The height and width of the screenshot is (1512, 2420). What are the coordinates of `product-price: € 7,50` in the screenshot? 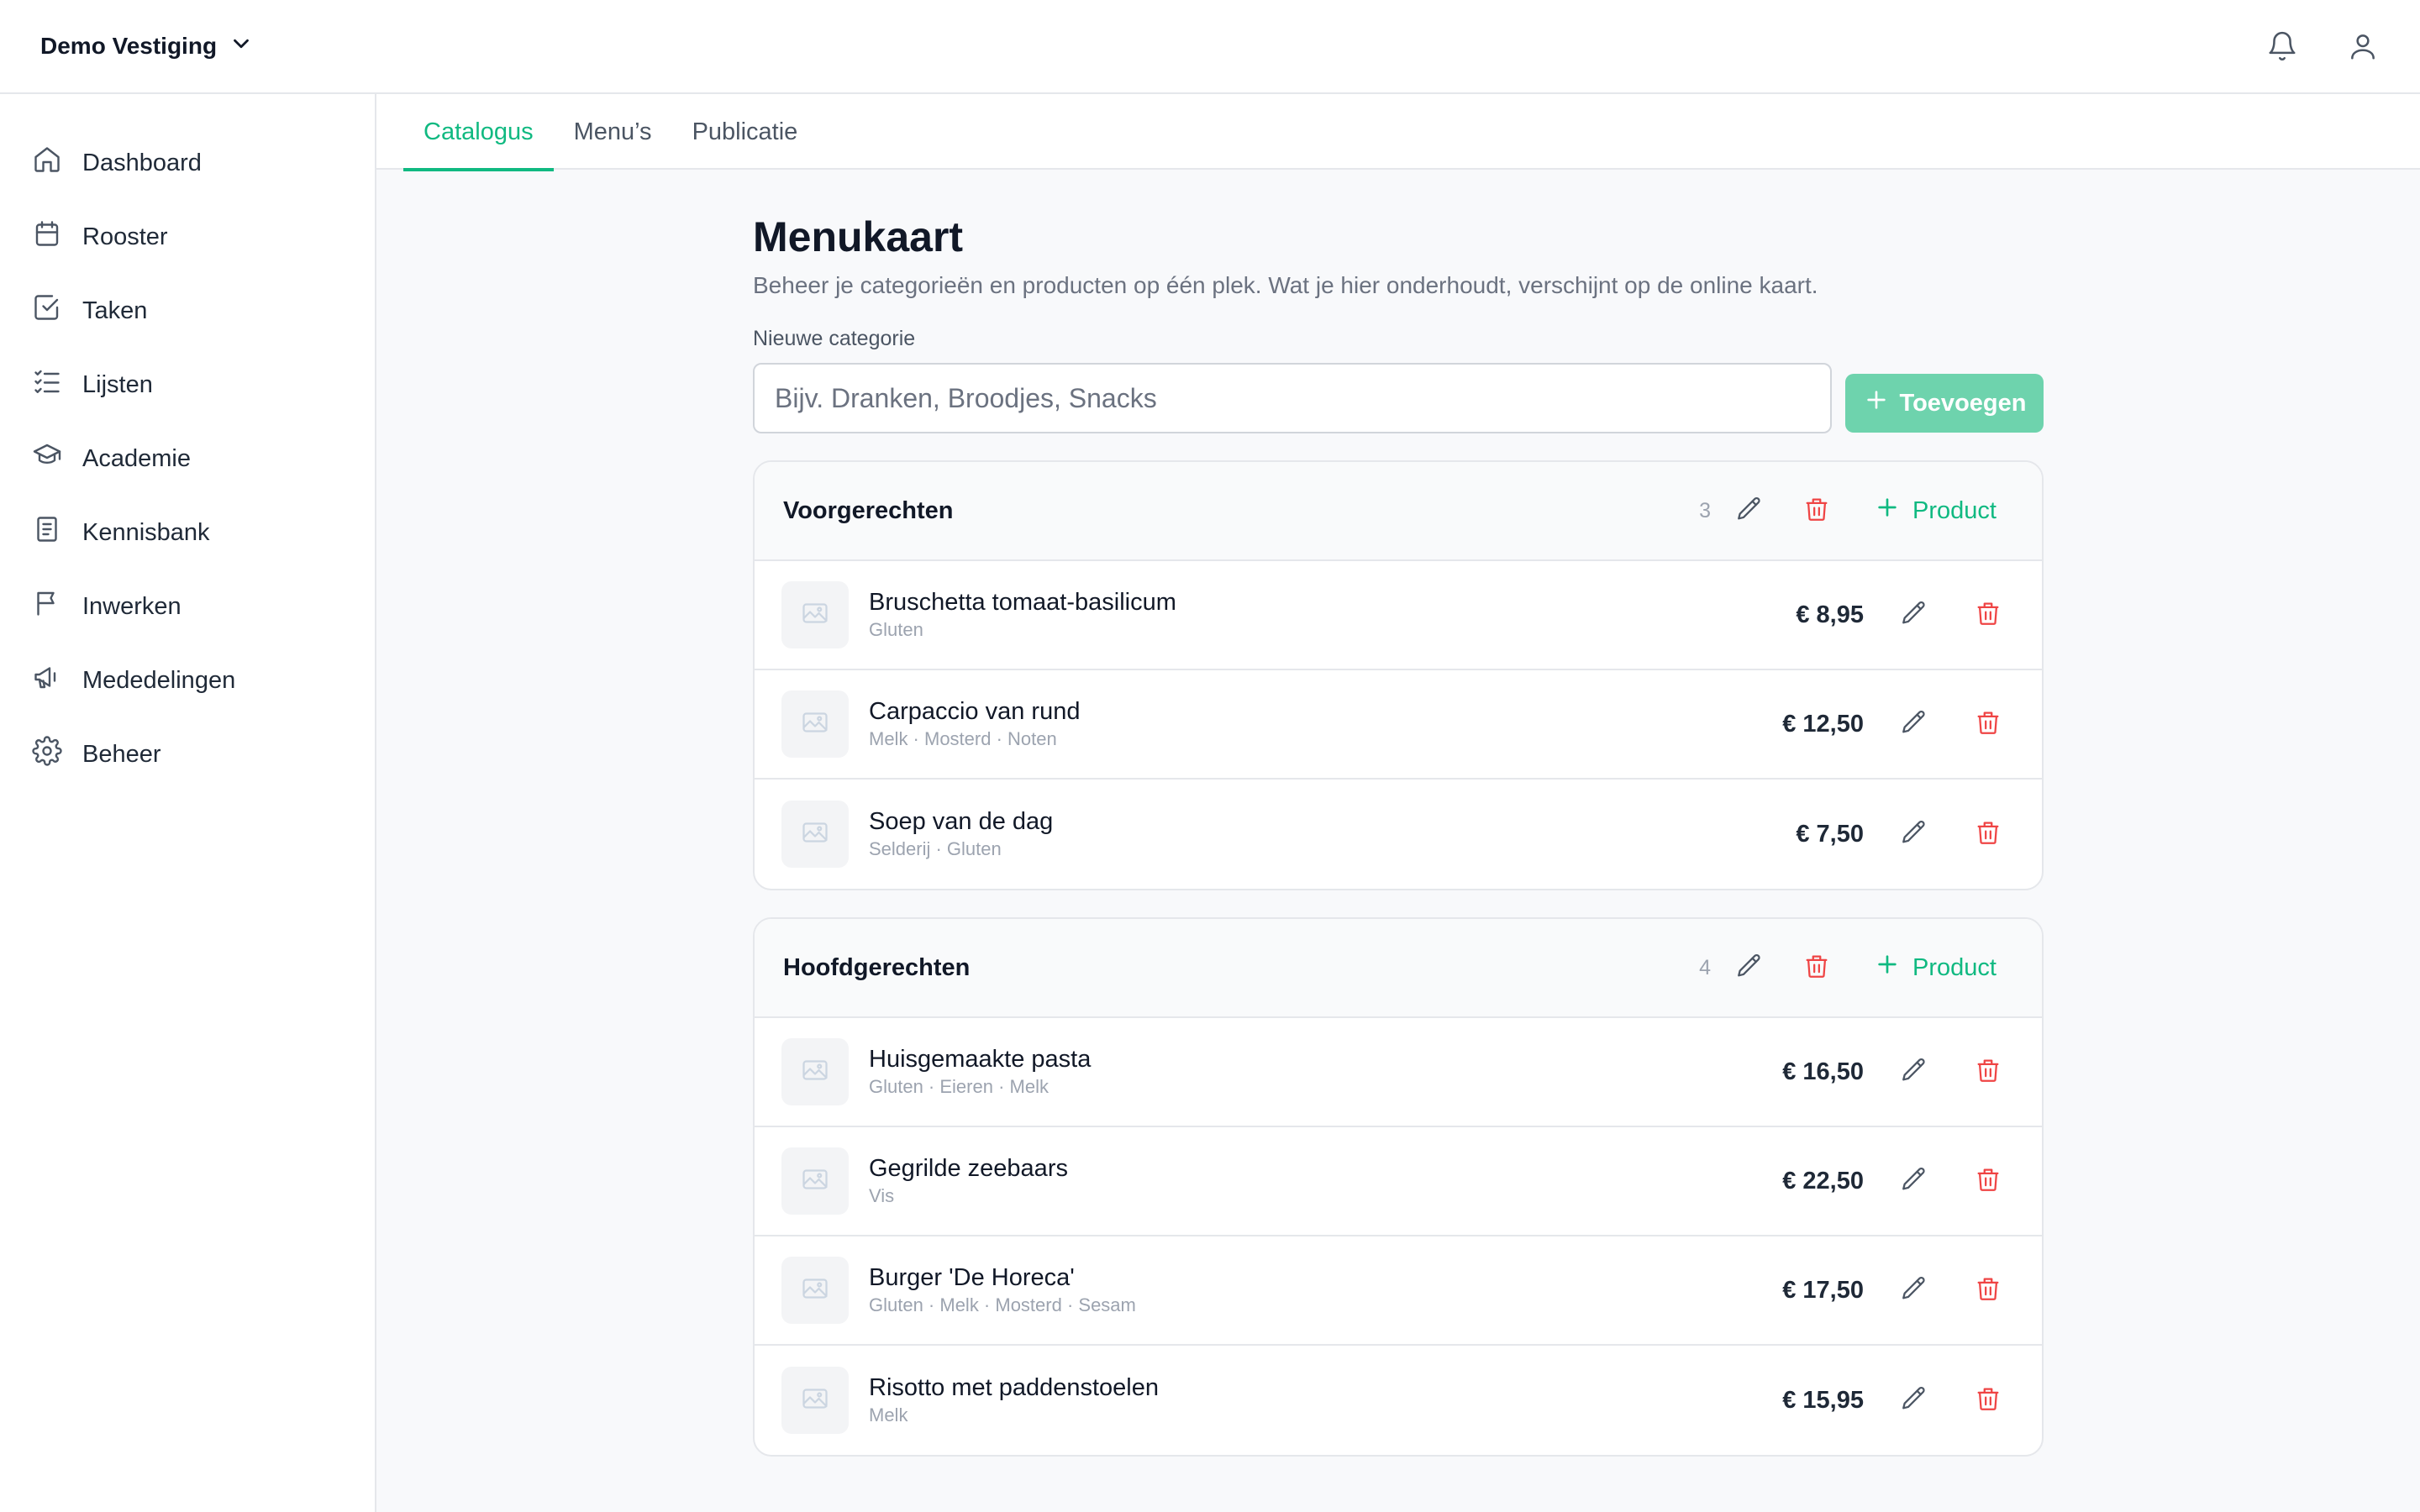 It's located at (1830, 834).